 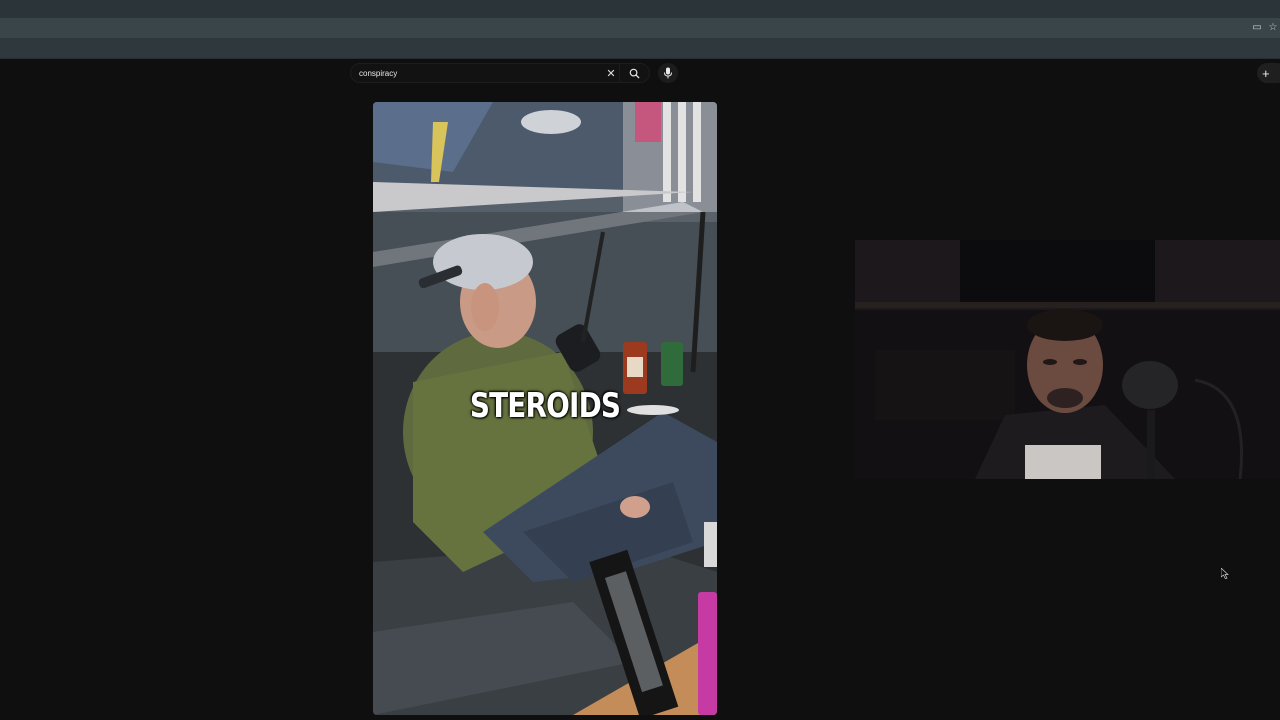 I want to click on browser-toolbar: ▭ ☆, so click(x=640, y=28).